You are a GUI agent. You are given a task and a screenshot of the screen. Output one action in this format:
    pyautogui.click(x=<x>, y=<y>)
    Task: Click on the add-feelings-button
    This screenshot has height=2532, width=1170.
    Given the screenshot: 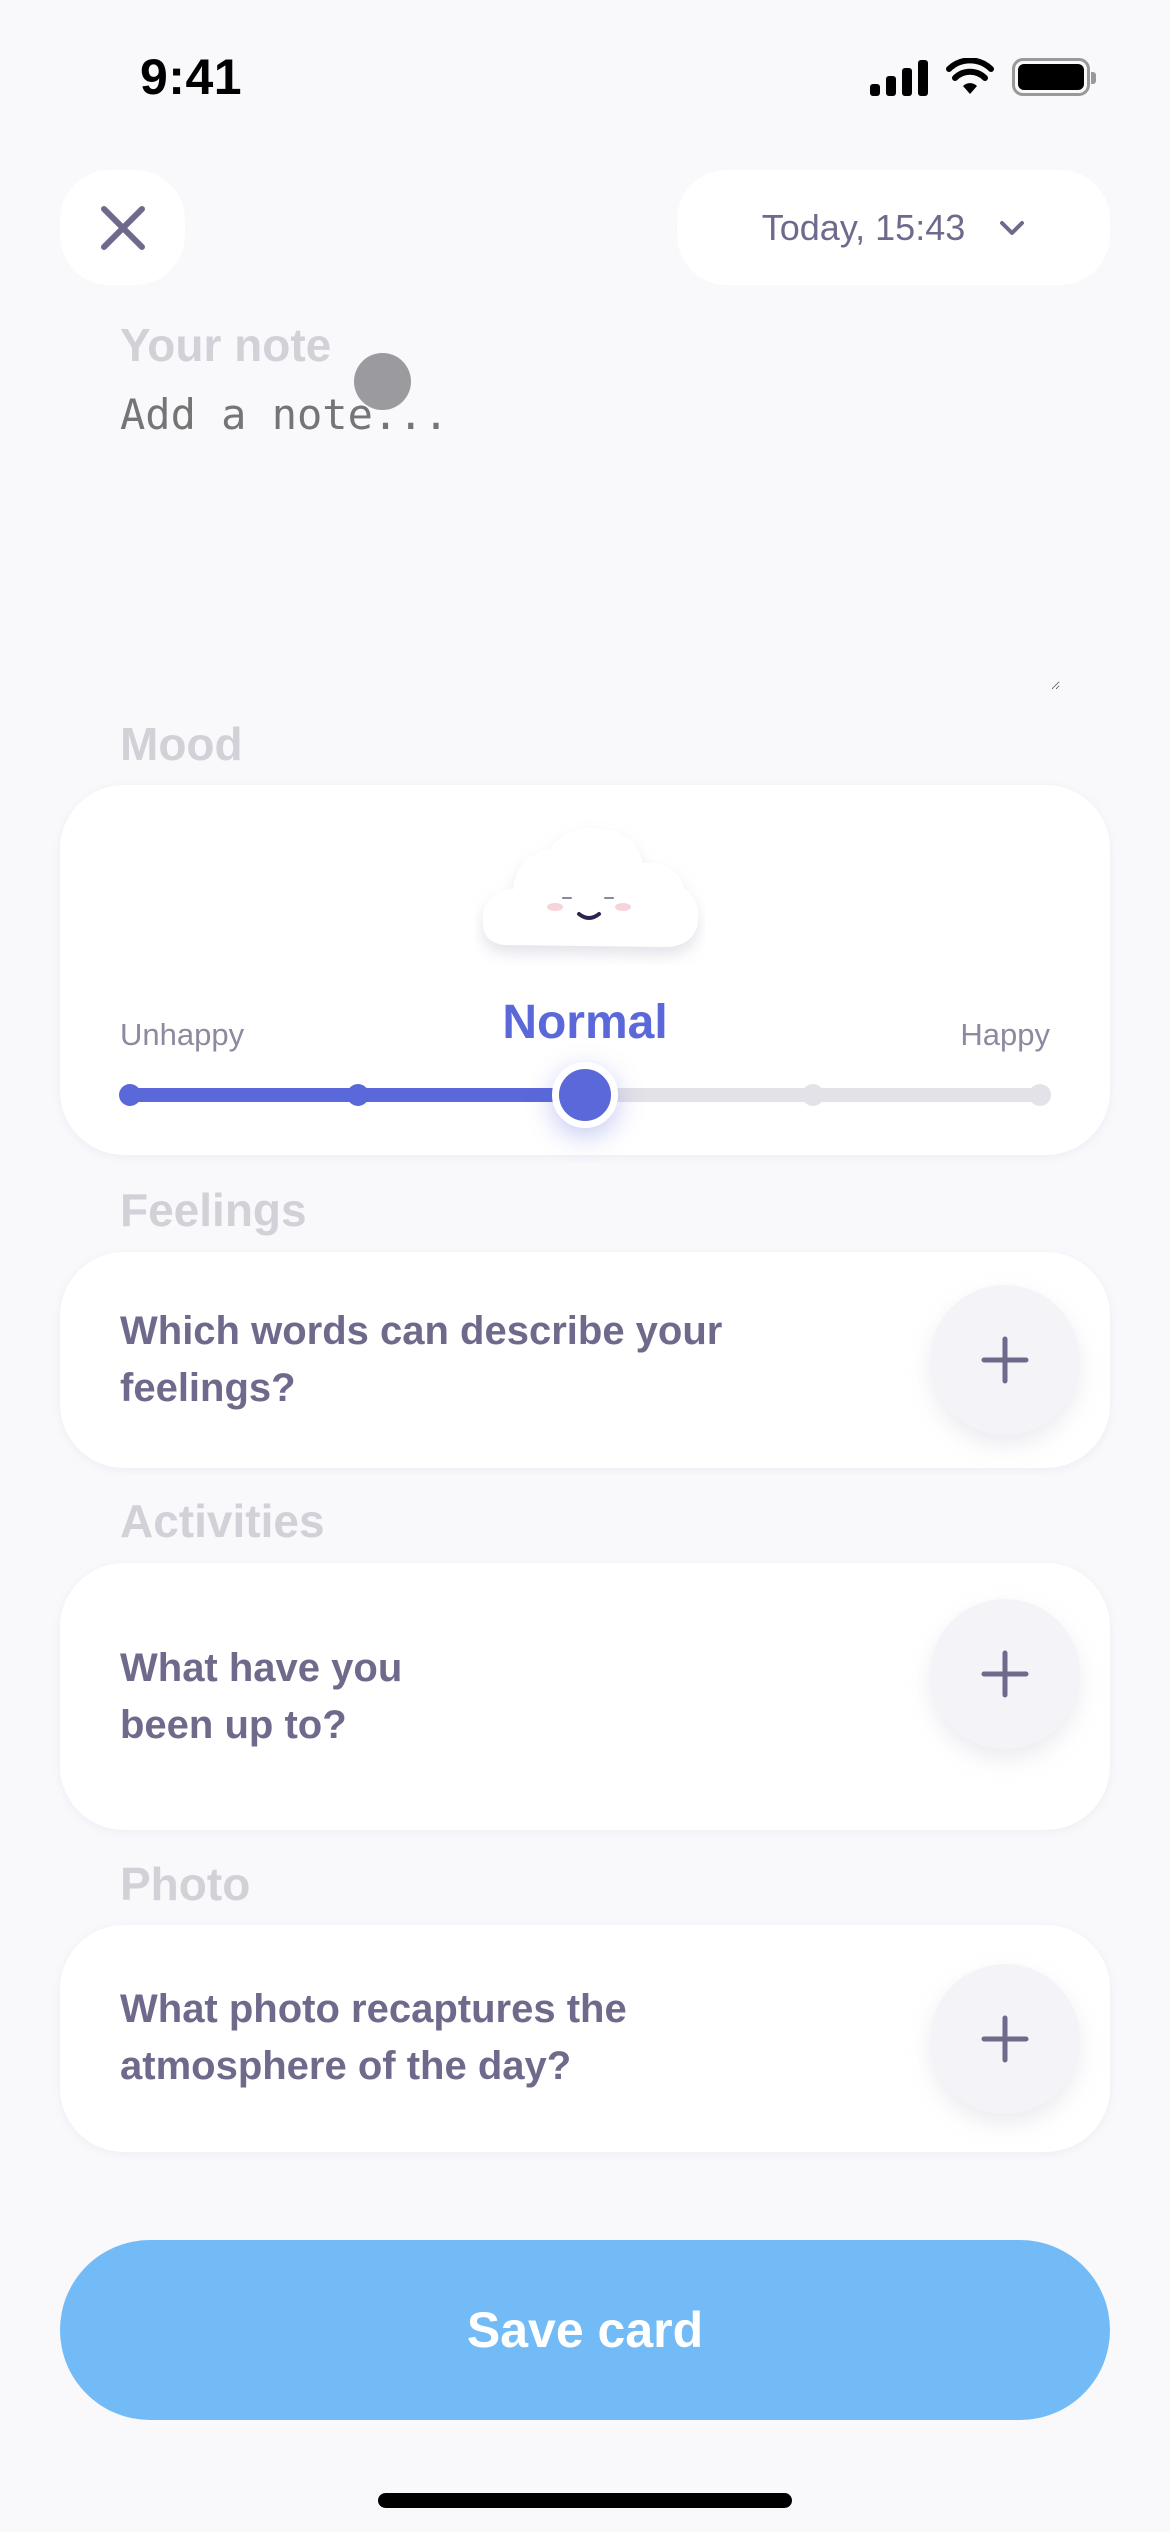 What is the action you would take?
    pyautogui.click(x=1005, y=1360)
    